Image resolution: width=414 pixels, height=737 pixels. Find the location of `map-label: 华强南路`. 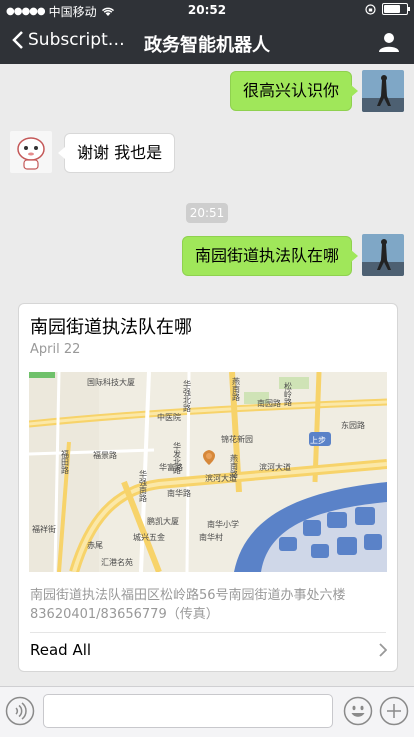

map-label: 华强南路 is located at coordinates (143, 485).